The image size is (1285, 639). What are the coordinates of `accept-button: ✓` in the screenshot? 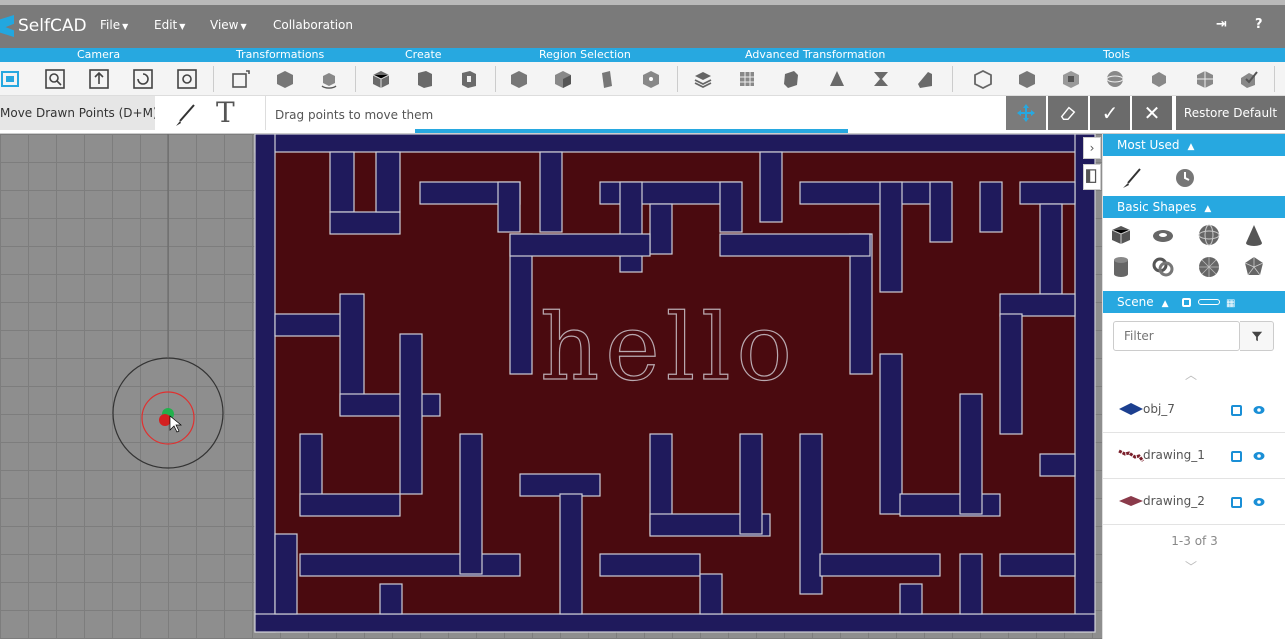 It's located at (1110, 113).